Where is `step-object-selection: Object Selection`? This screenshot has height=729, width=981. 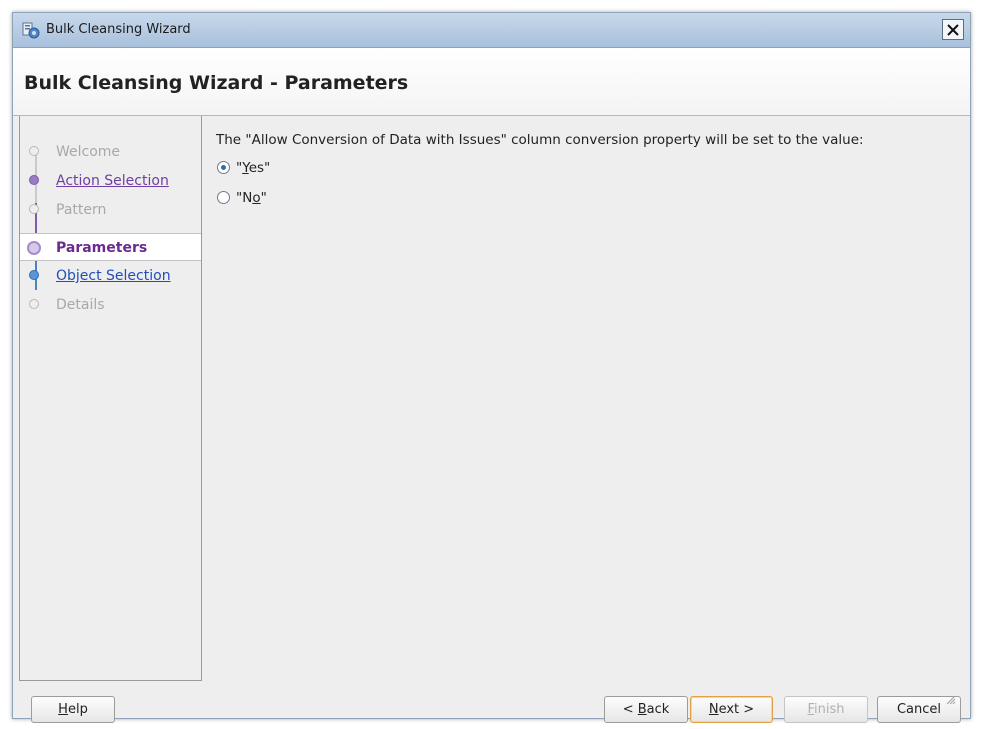
step-object-selection: Object Selection is located at coordinates (110, 276).